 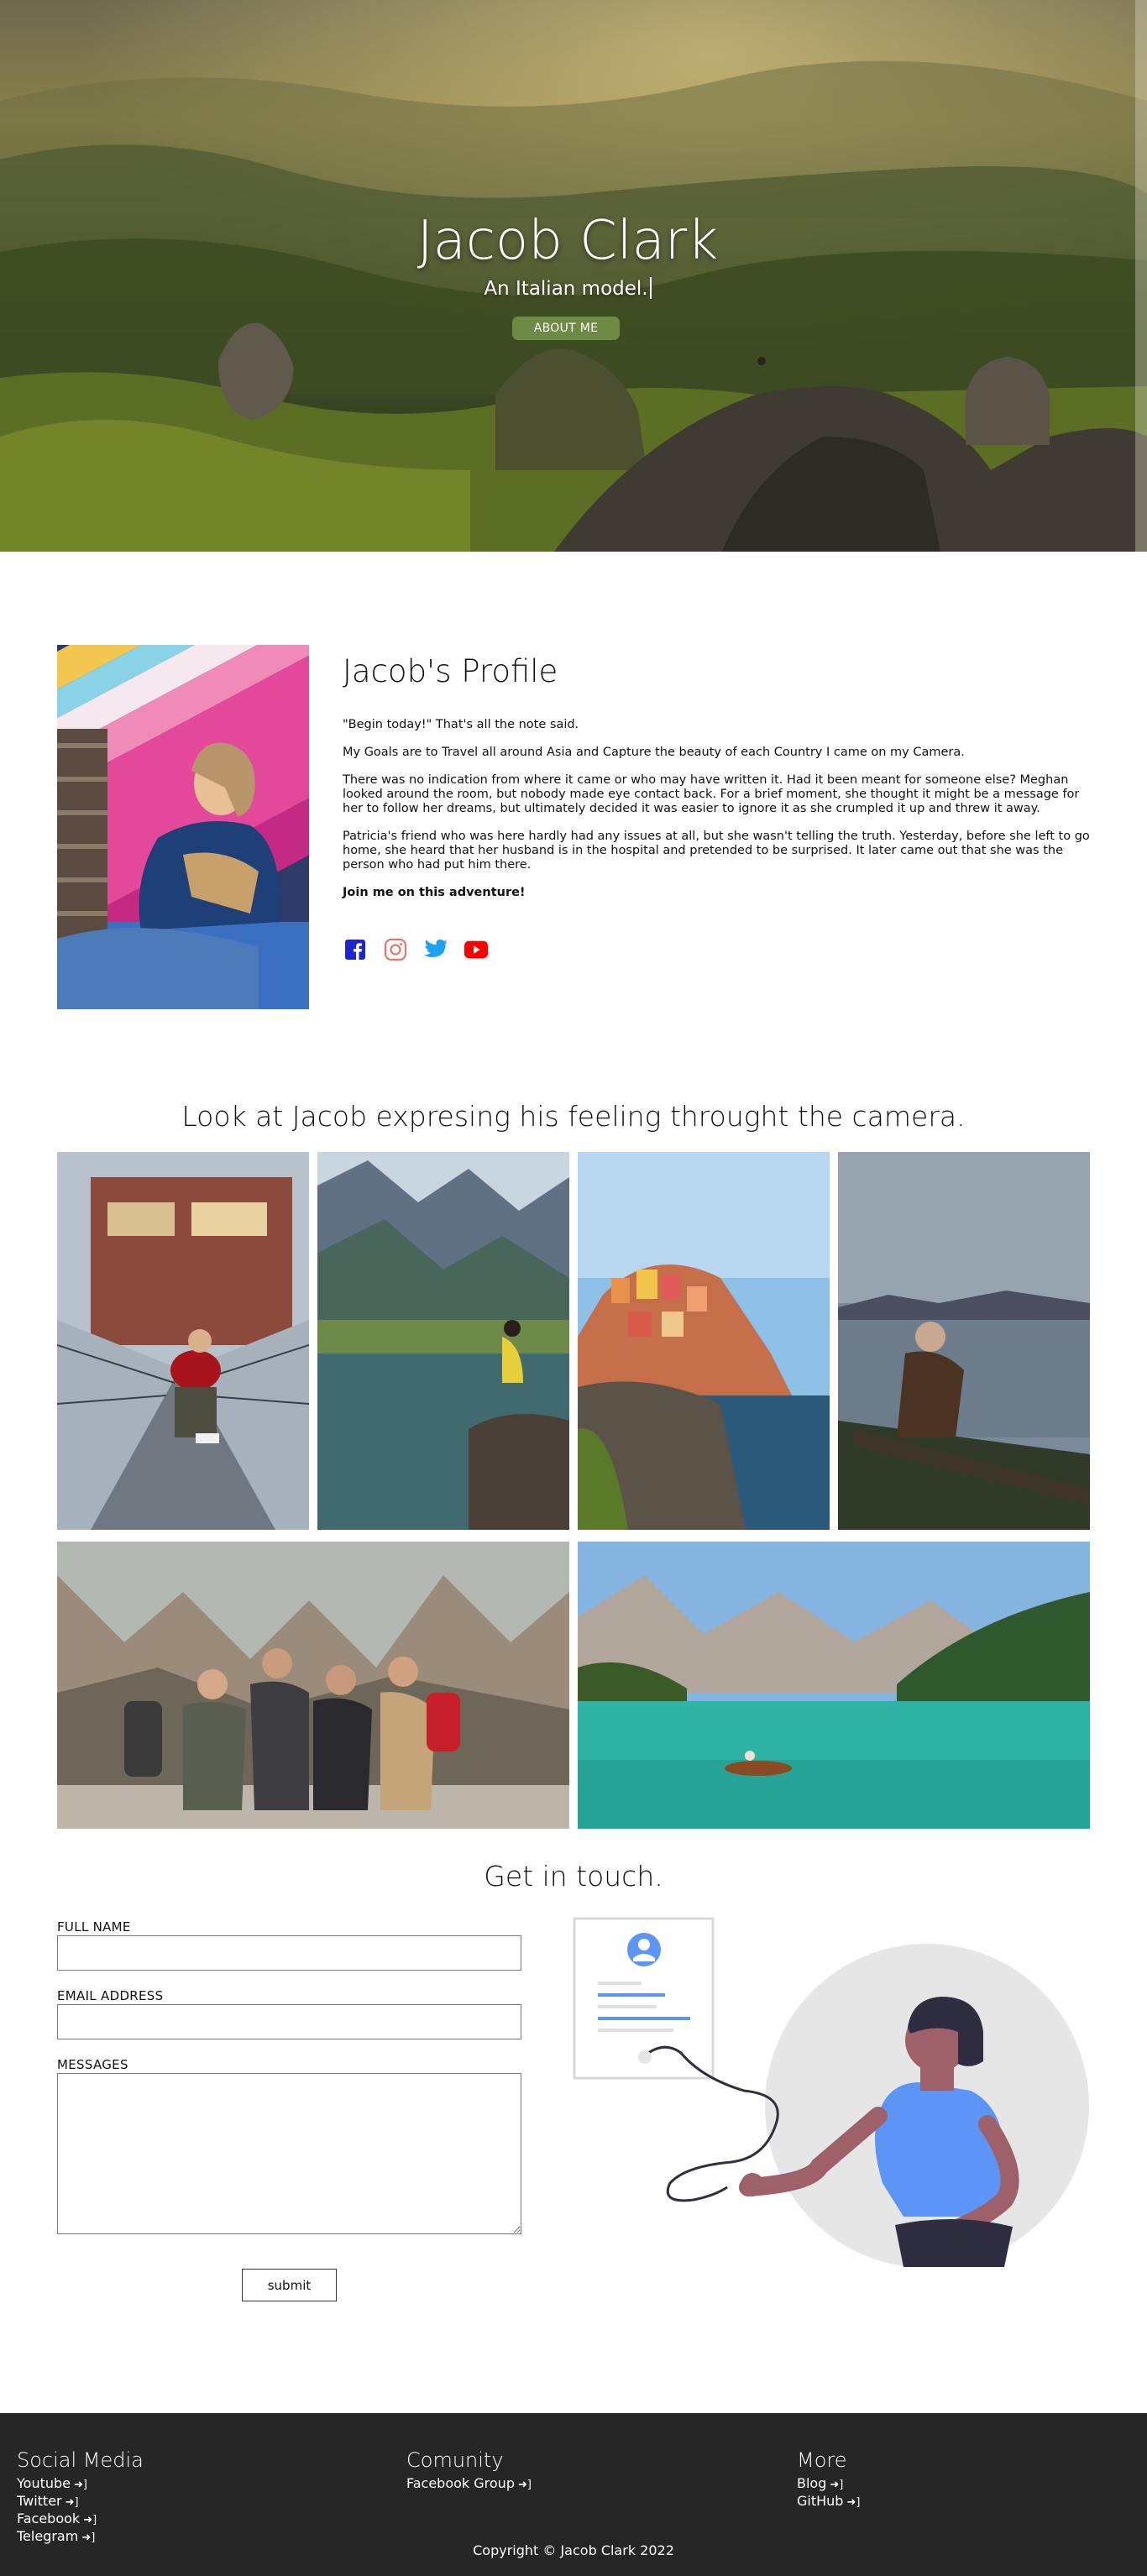 I want to click on contact-heading: Get in touch., so click(x=573, y=1877).